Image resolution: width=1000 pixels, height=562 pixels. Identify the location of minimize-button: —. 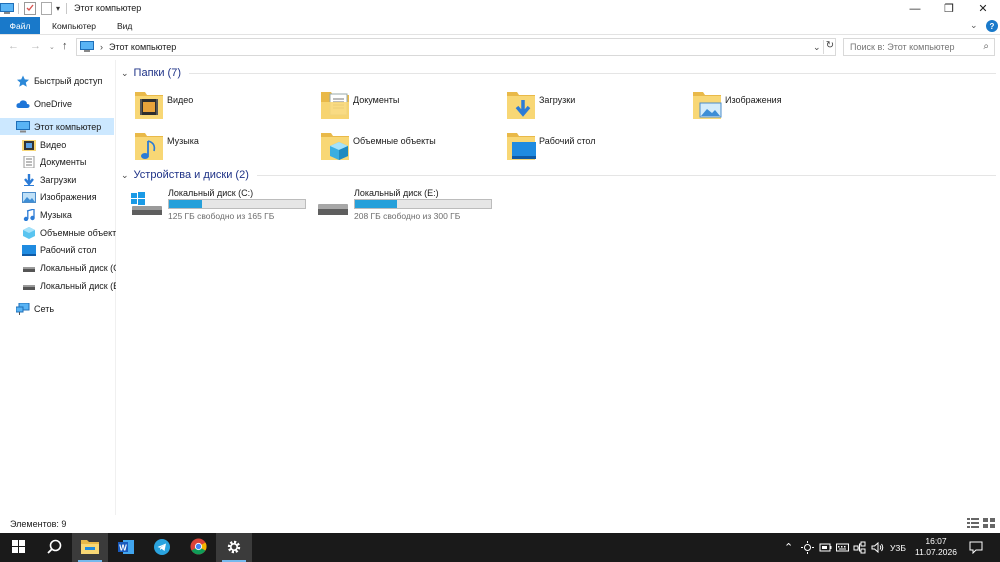
(915, 8).